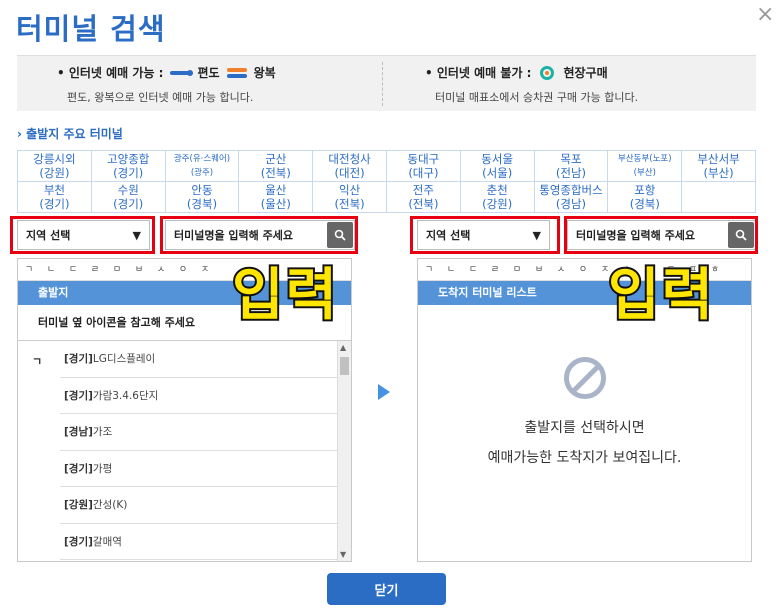 This screenshot has height=615, width=780. I want to click on close-button: 닫기, so click(386, 589).